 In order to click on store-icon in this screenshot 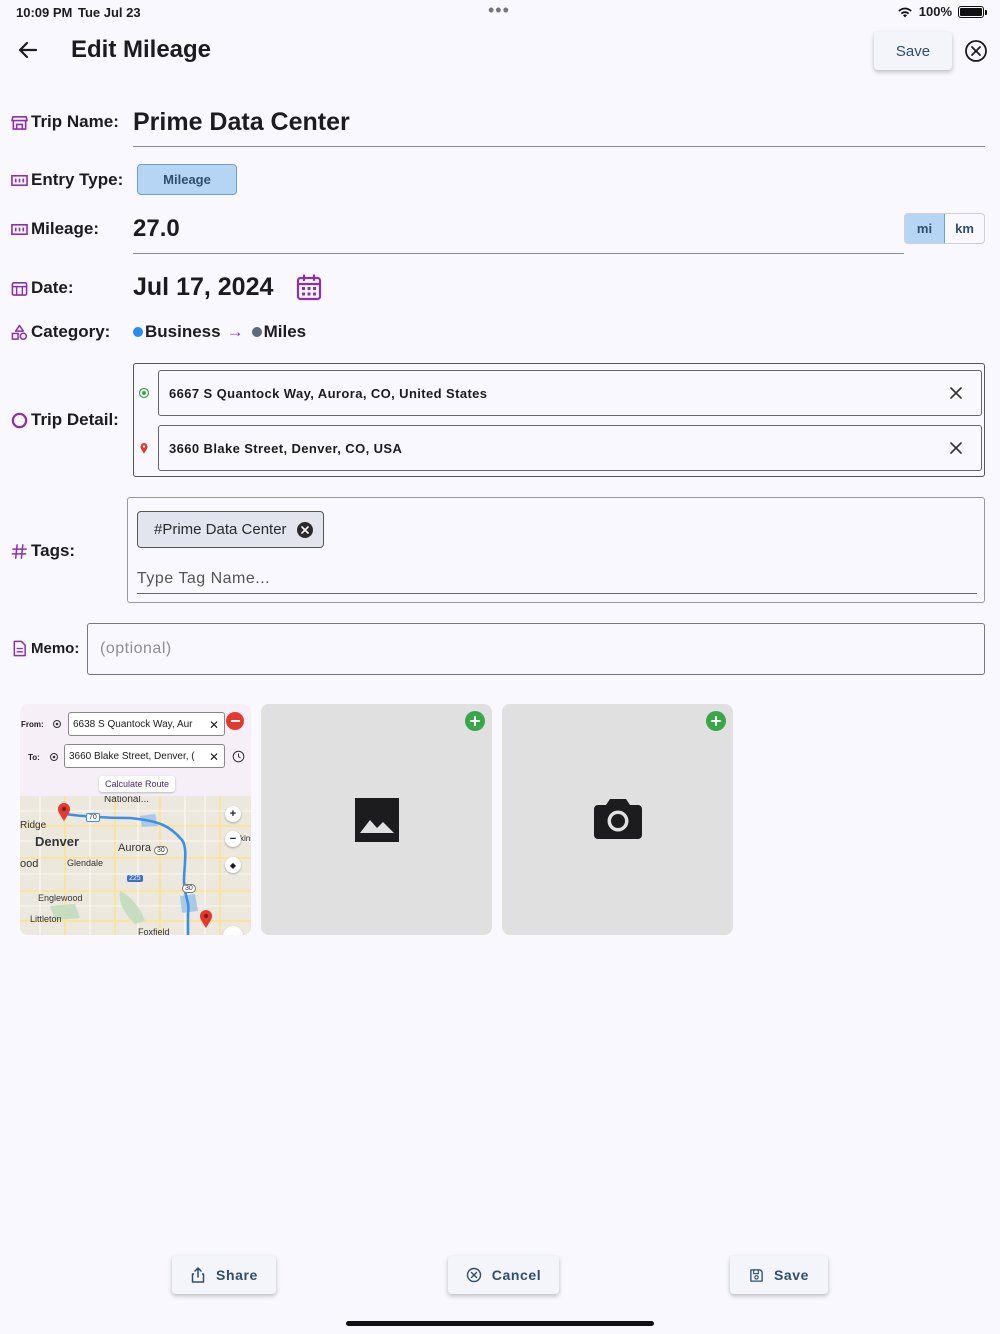, I will do `click(19, 122)`.